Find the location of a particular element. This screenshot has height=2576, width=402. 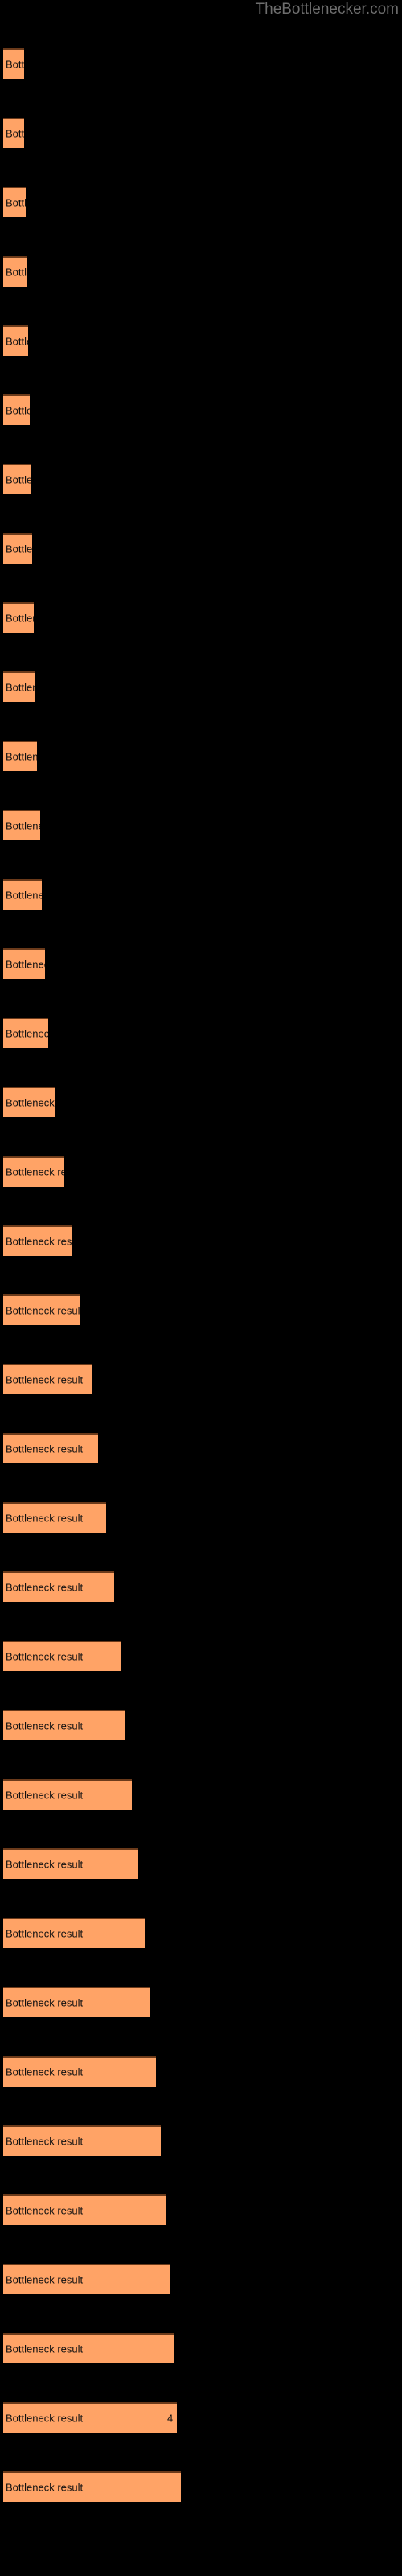

bar-value-annotation: 4 is located at coordinates (170, 2418).